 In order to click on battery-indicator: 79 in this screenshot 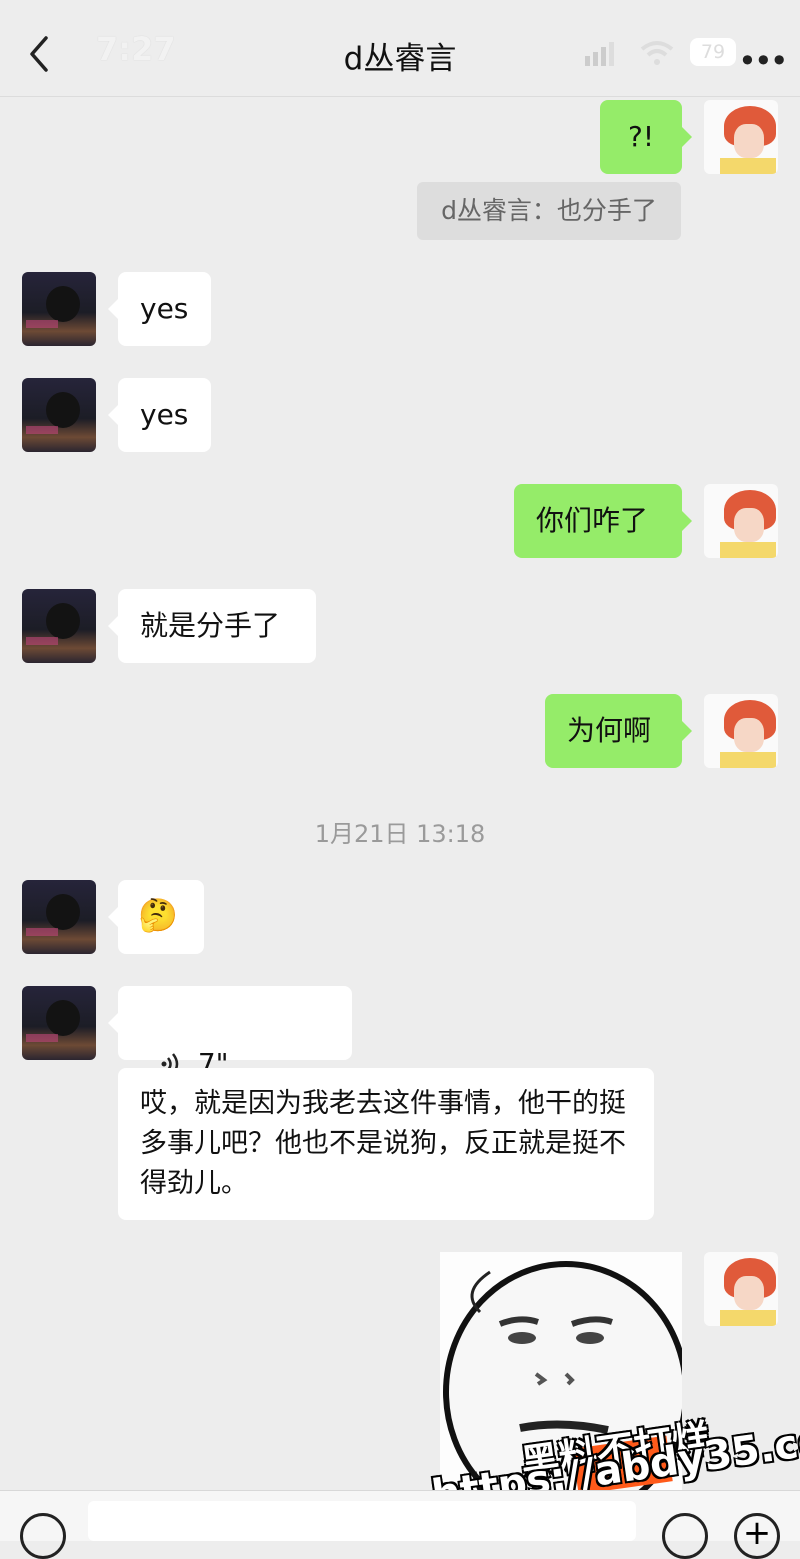, I will do `click(713, 52)`.